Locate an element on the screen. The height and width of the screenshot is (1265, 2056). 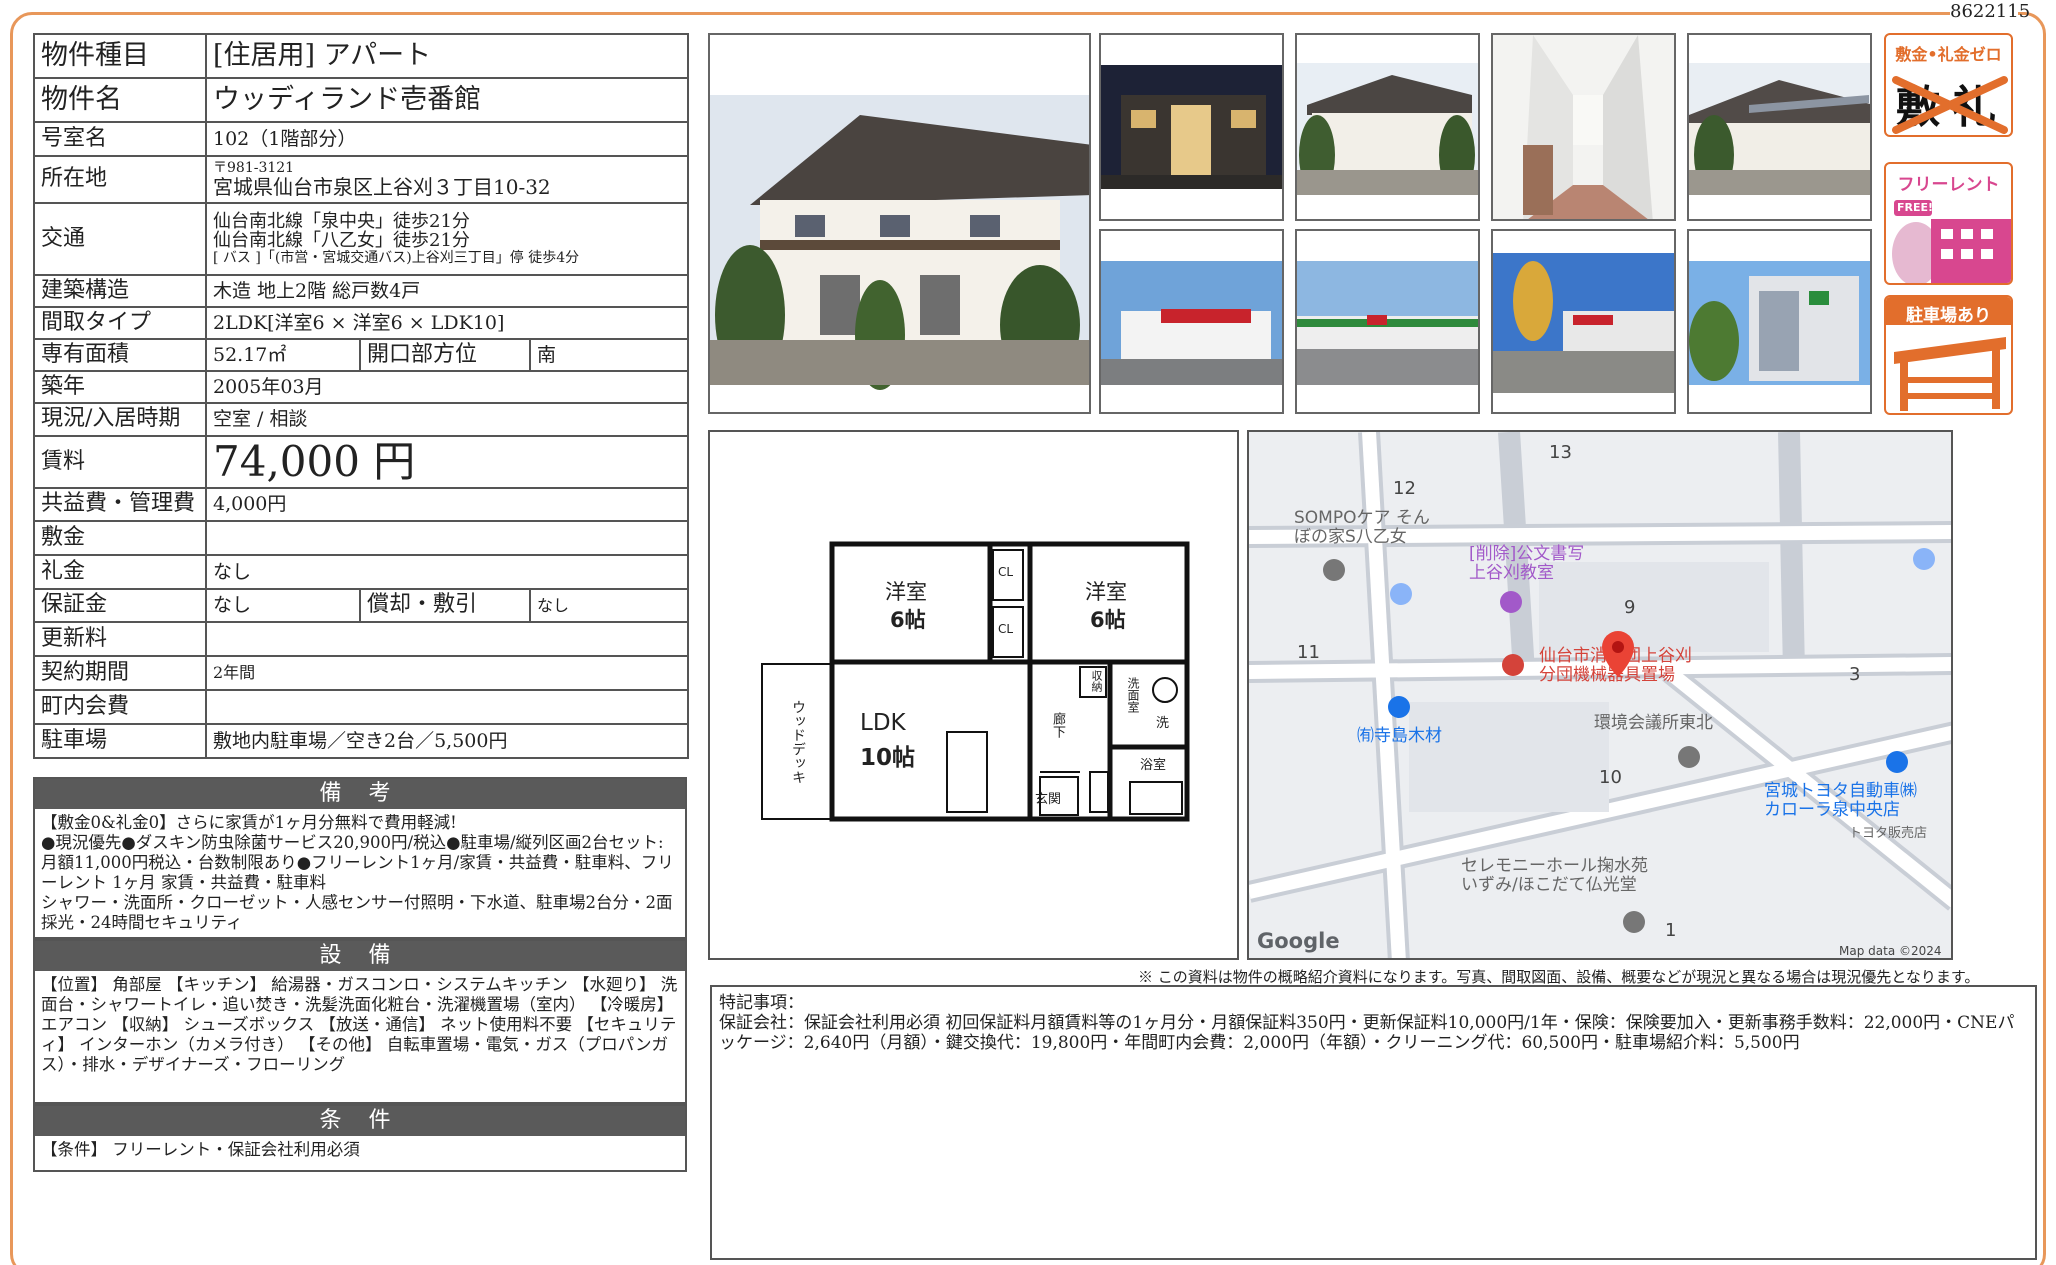
renewal-value is located at coordinates (447, 639).